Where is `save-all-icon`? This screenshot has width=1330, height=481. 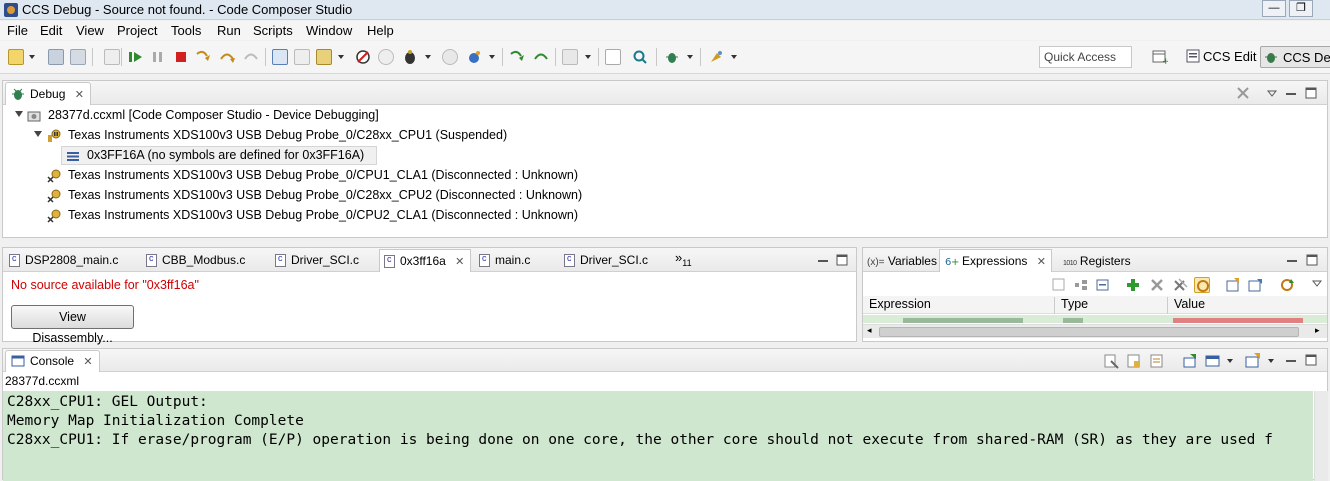
save-all-icon is located at coordinates (78, 57).